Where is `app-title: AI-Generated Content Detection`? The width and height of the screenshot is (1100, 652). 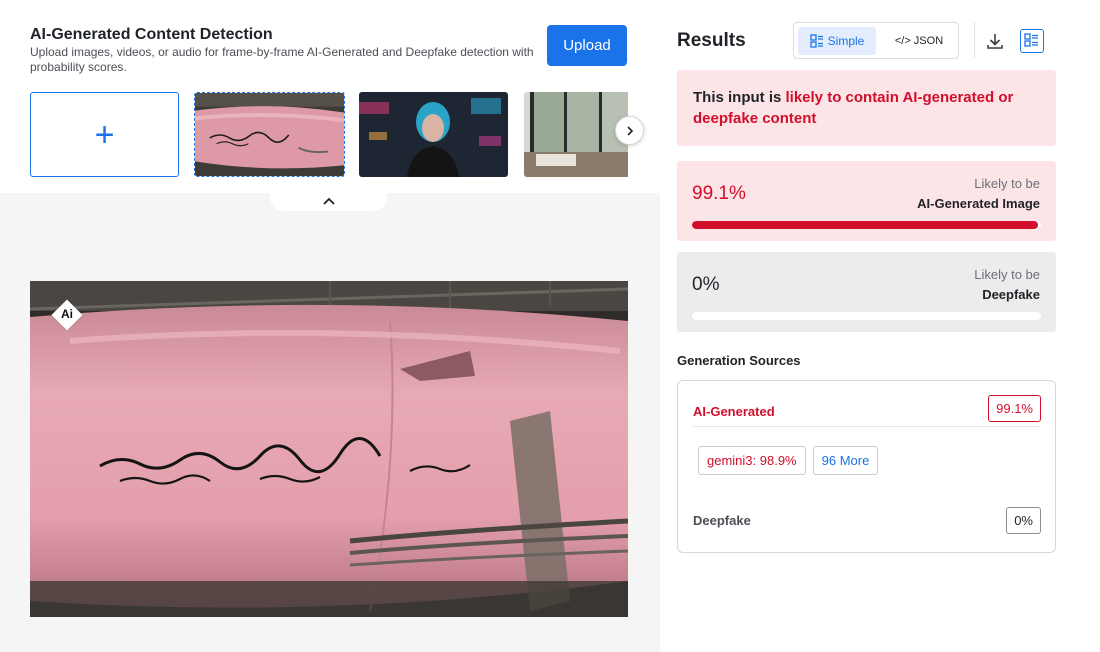
app-title: AI-Generated Content Detection is located at coordinates (151, 34).